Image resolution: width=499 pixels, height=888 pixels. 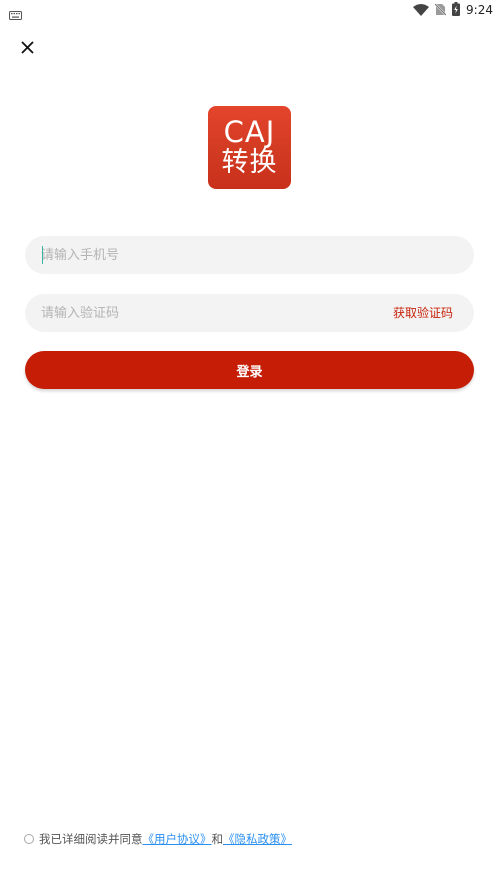 What do you see at coordinates (479, 10) in the screenshot?
I see `status-time: 9:24` at bounding box center [479, 10].